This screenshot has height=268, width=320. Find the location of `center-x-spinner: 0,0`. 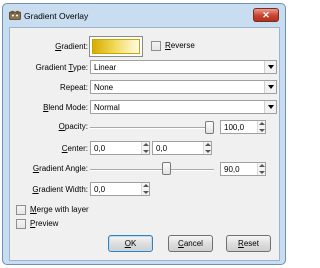

center-x-spinner: 0,0 is located at coordinates (120, 148).